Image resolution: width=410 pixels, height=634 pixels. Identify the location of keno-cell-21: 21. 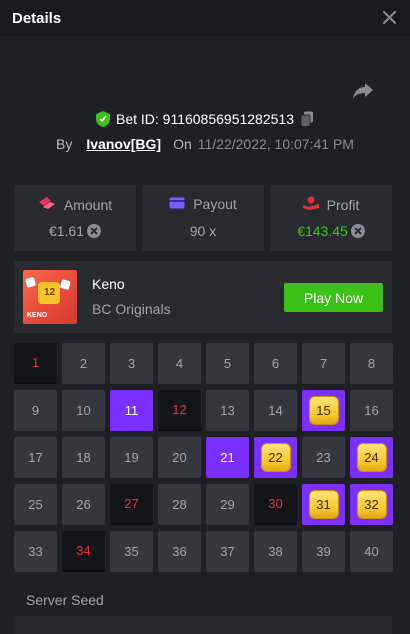
(227, 457).